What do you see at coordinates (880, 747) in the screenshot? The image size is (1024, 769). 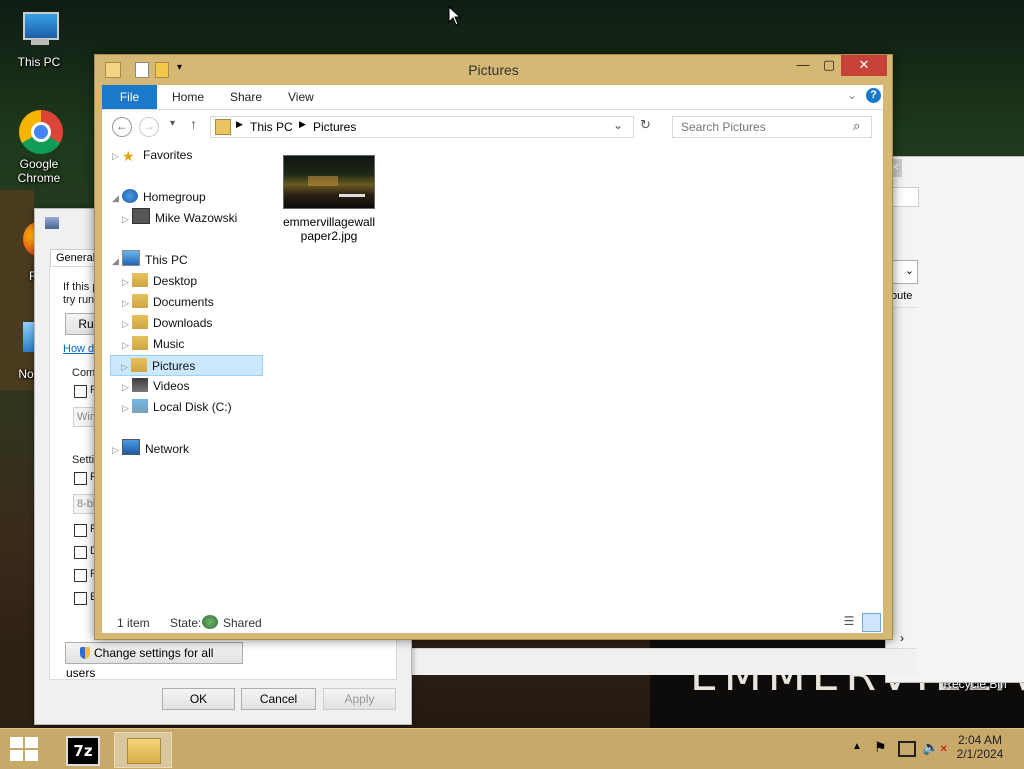 I see `action-center-flag-icon: ⚑` at bounding box center [880, 747].